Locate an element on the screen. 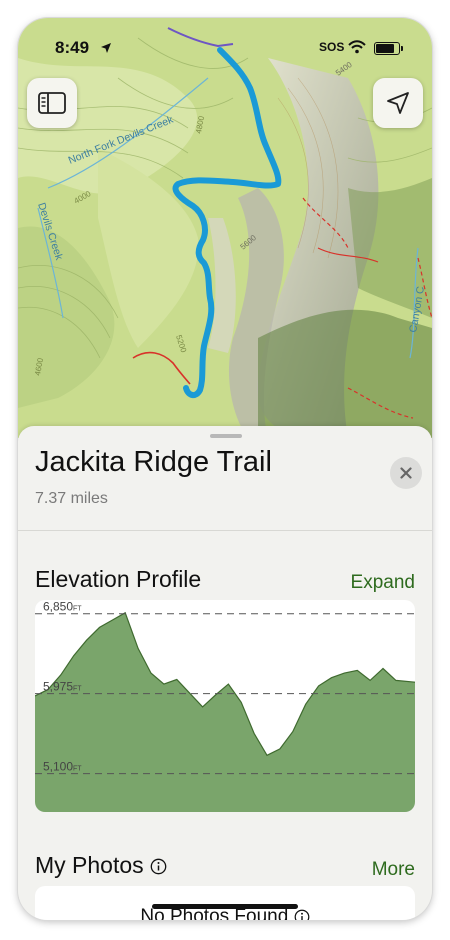  status-time: 8:49 is located at coordinates (72, 47).